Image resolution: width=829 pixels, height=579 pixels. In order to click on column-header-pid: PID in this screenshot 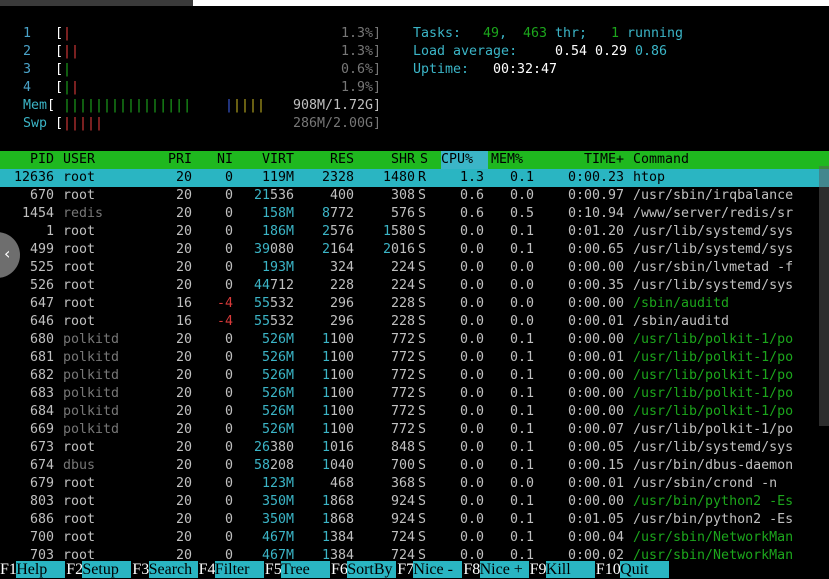, I will do `click(27, 160)`.